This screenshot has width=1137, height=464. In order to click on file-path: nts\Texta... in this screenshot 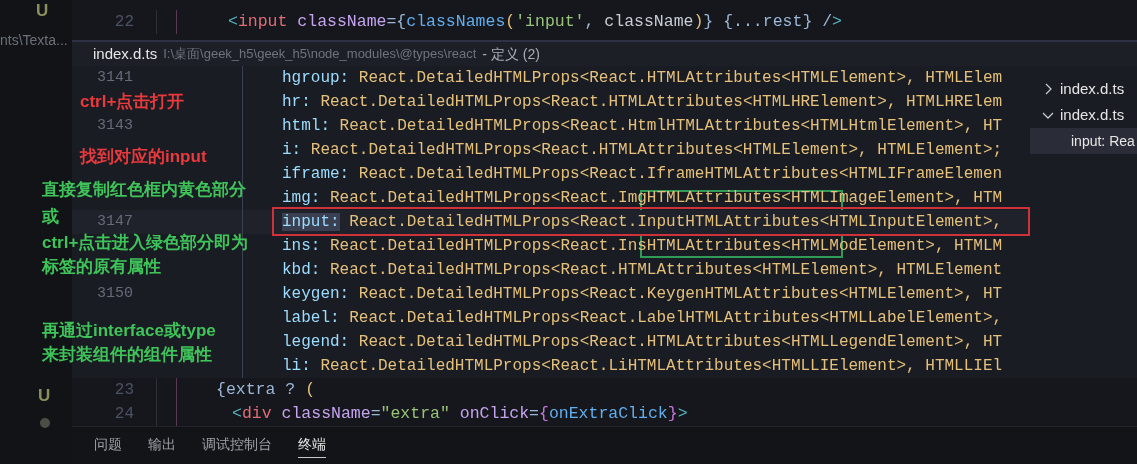, I will do `click(34, 40)`.